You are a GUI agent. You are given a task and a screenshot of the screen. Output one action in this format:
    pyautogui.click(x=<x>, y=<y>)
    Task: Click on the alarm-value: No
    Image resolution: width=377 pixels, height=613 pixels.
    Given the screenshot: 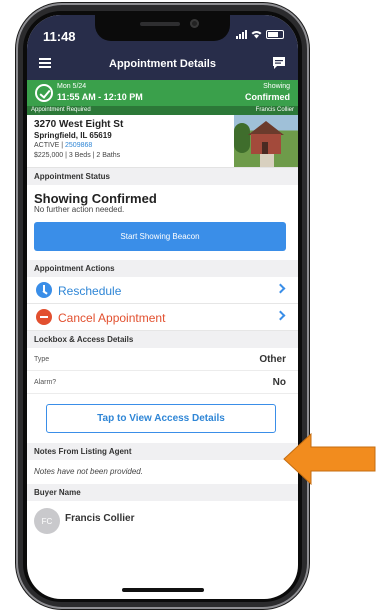 What is the action you would take?
    pyautogui.click(x=279, y=382)
    